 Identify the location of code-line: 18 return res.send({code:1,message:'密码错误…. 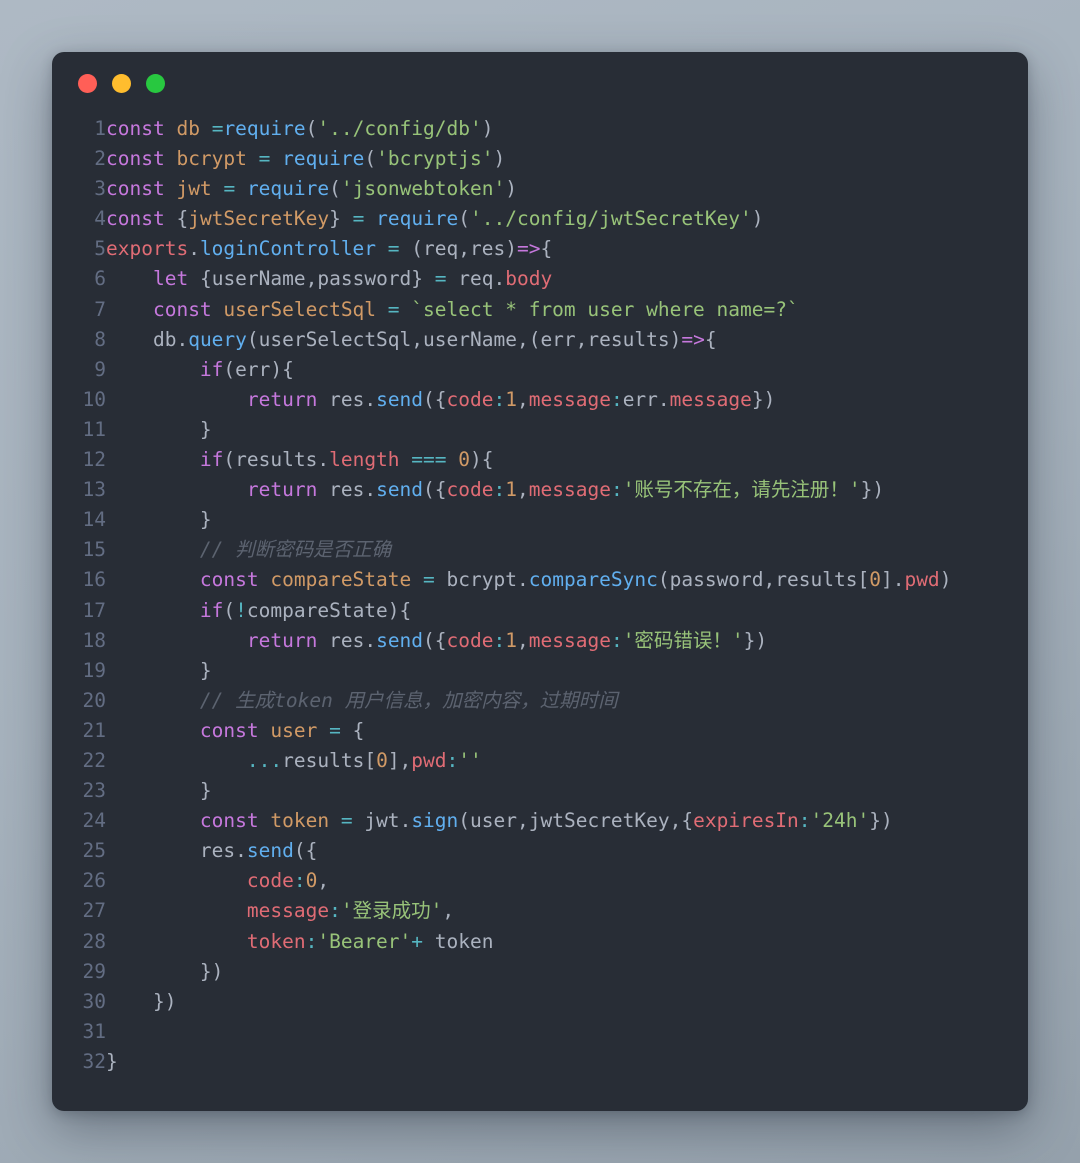
(540, 641).